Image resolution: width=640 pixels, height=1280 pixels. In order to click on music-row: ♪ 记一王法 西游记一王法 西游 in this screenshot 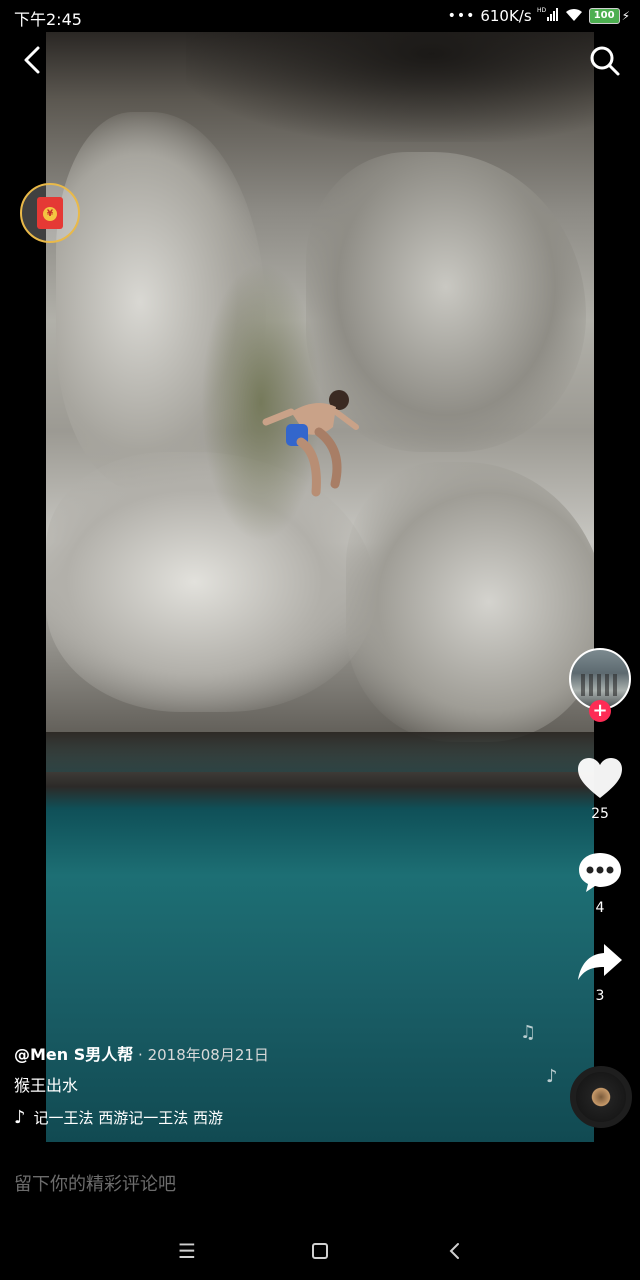, I will do `click(134, 1117)`.